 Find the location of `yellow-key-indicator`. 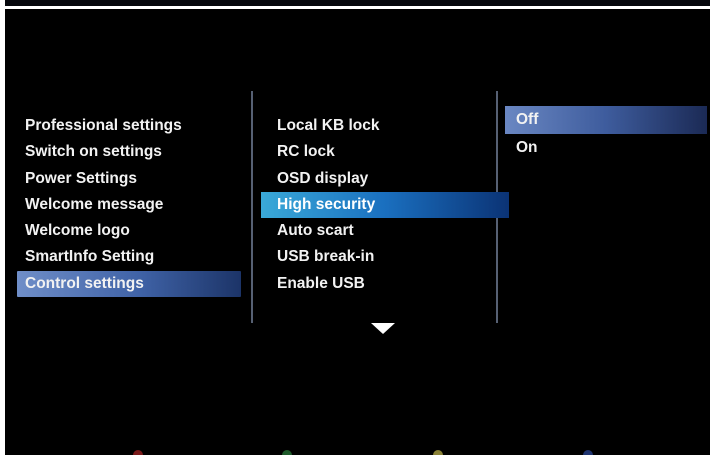

yellow-key-indicator is located at coordinates (438, 452).